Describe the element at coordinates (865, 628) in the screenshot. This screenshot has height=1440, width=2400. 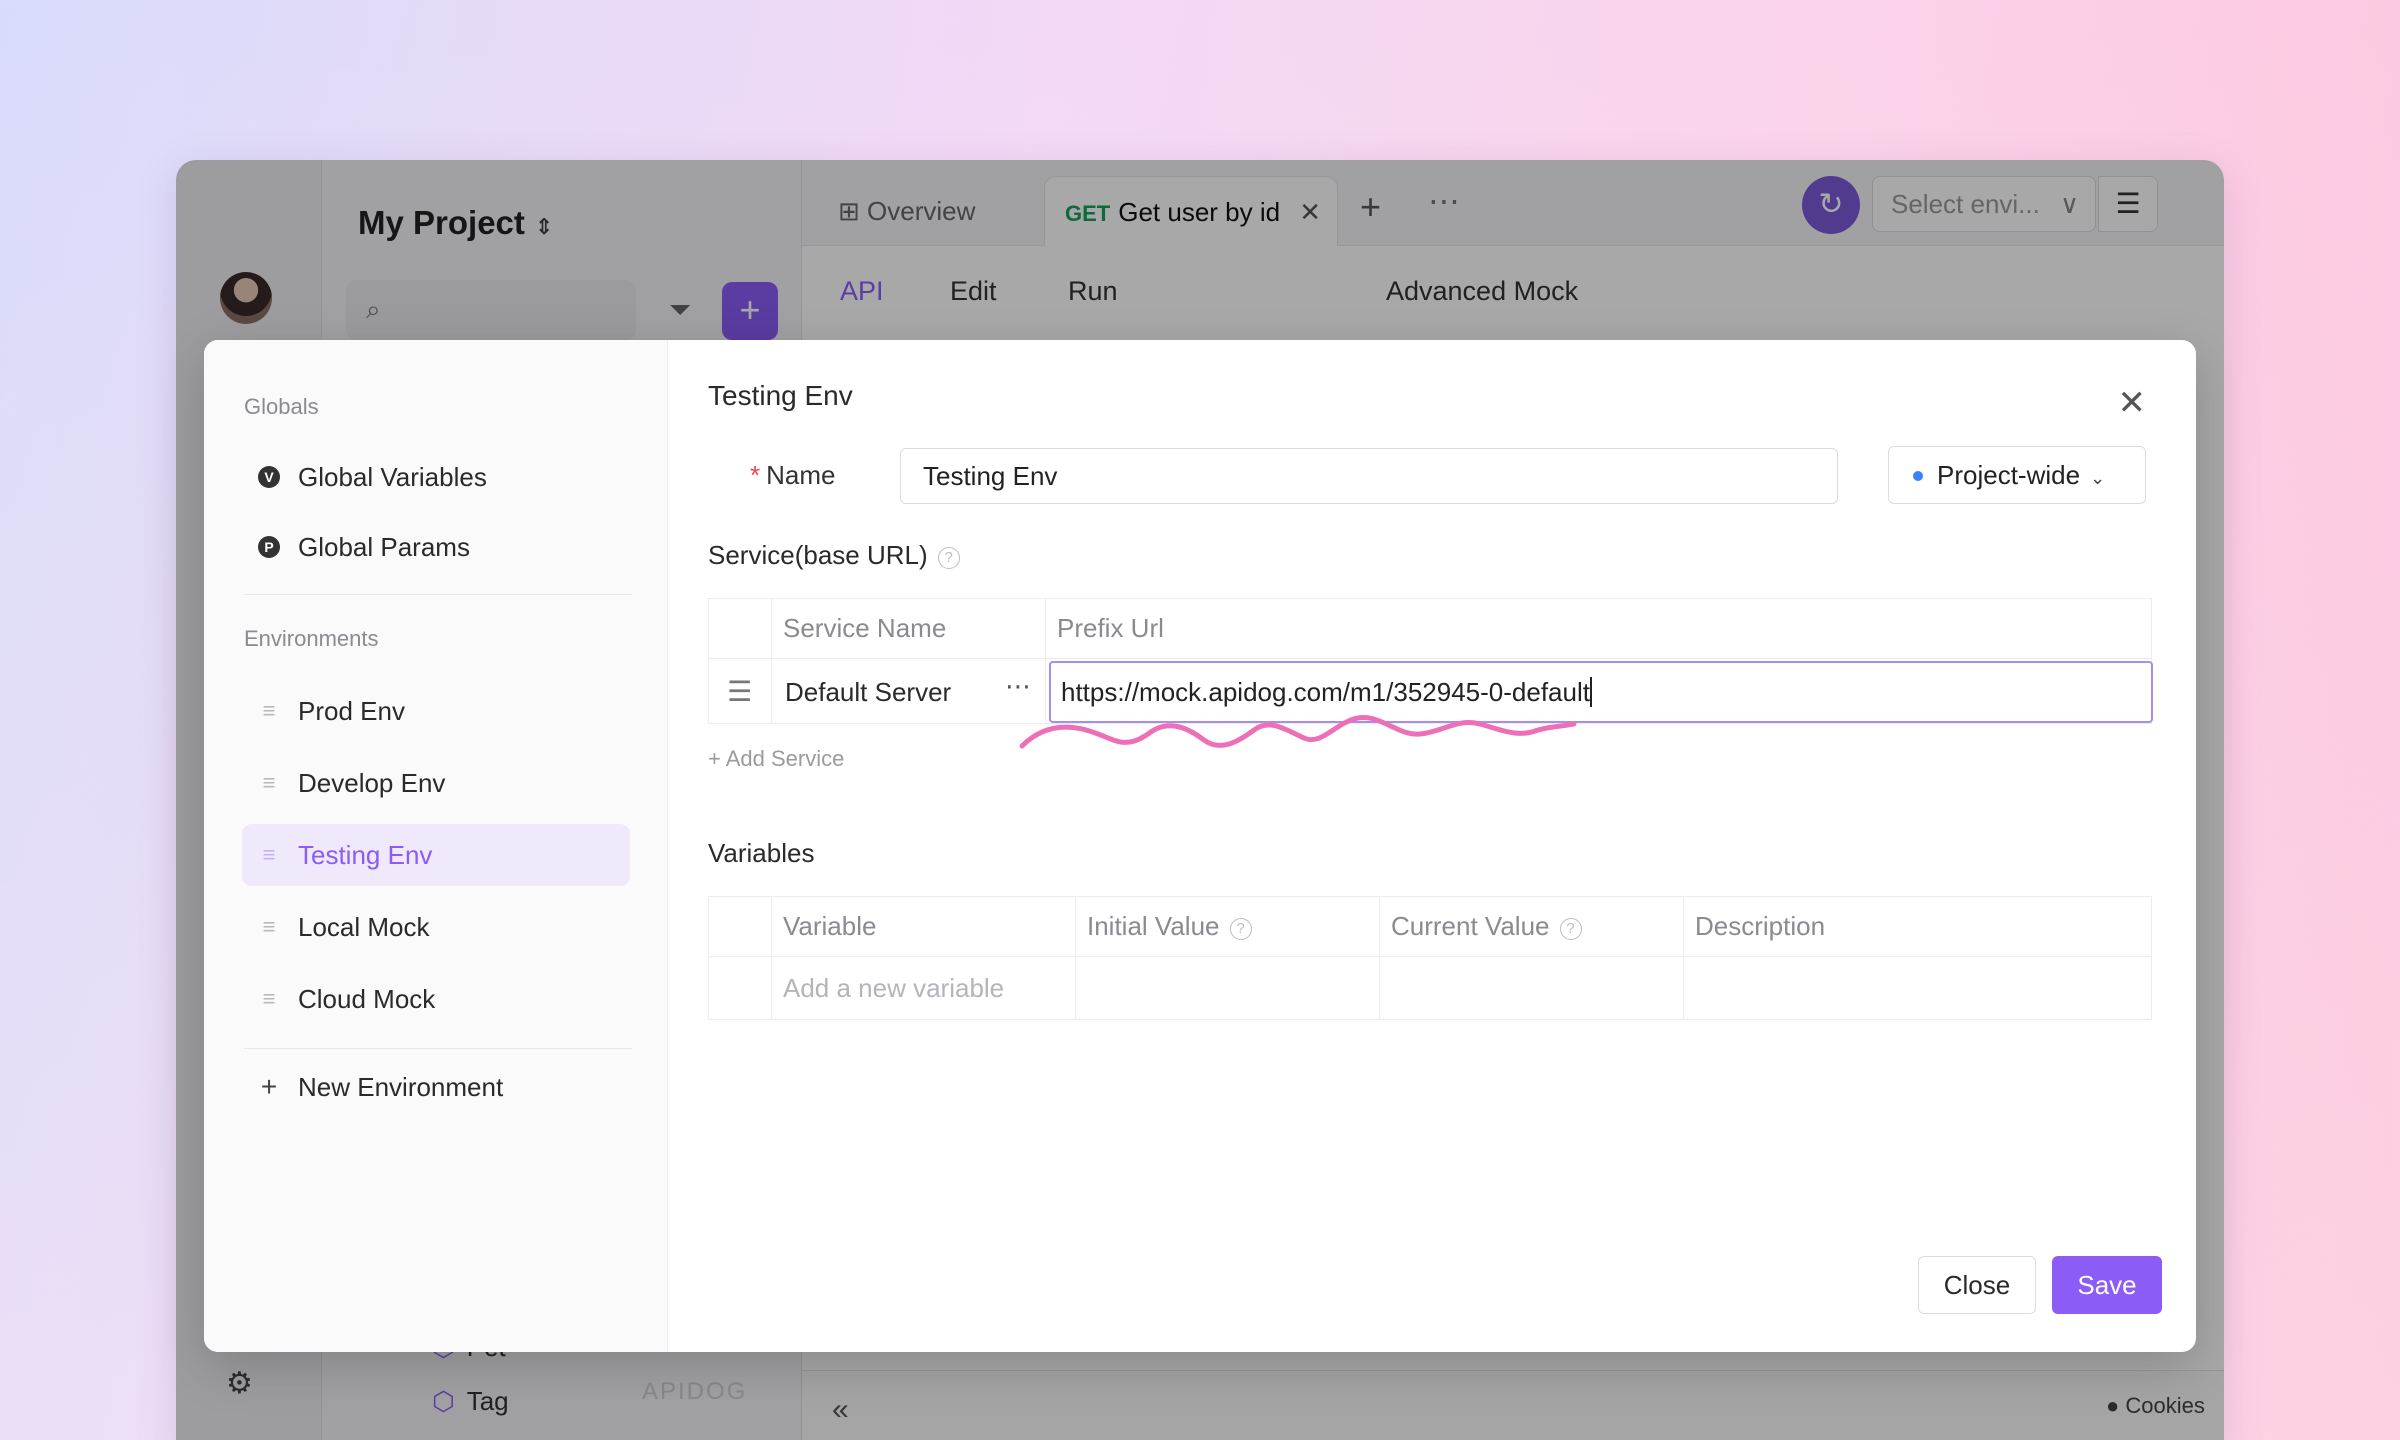
I see `column-header: Service Name` at that location.